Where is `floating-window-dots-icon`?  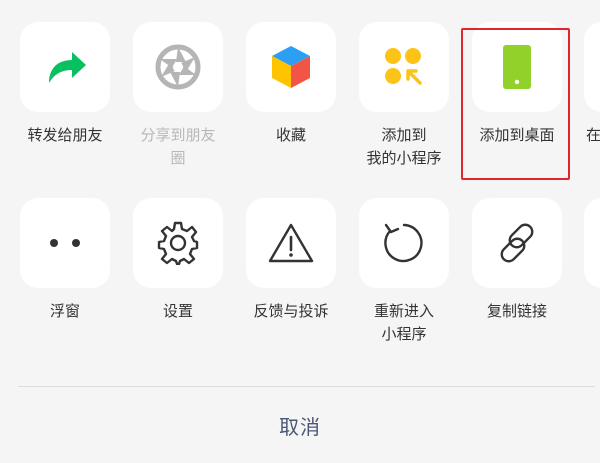
floating-window-dots-icon is located at coordinates (65, 243).